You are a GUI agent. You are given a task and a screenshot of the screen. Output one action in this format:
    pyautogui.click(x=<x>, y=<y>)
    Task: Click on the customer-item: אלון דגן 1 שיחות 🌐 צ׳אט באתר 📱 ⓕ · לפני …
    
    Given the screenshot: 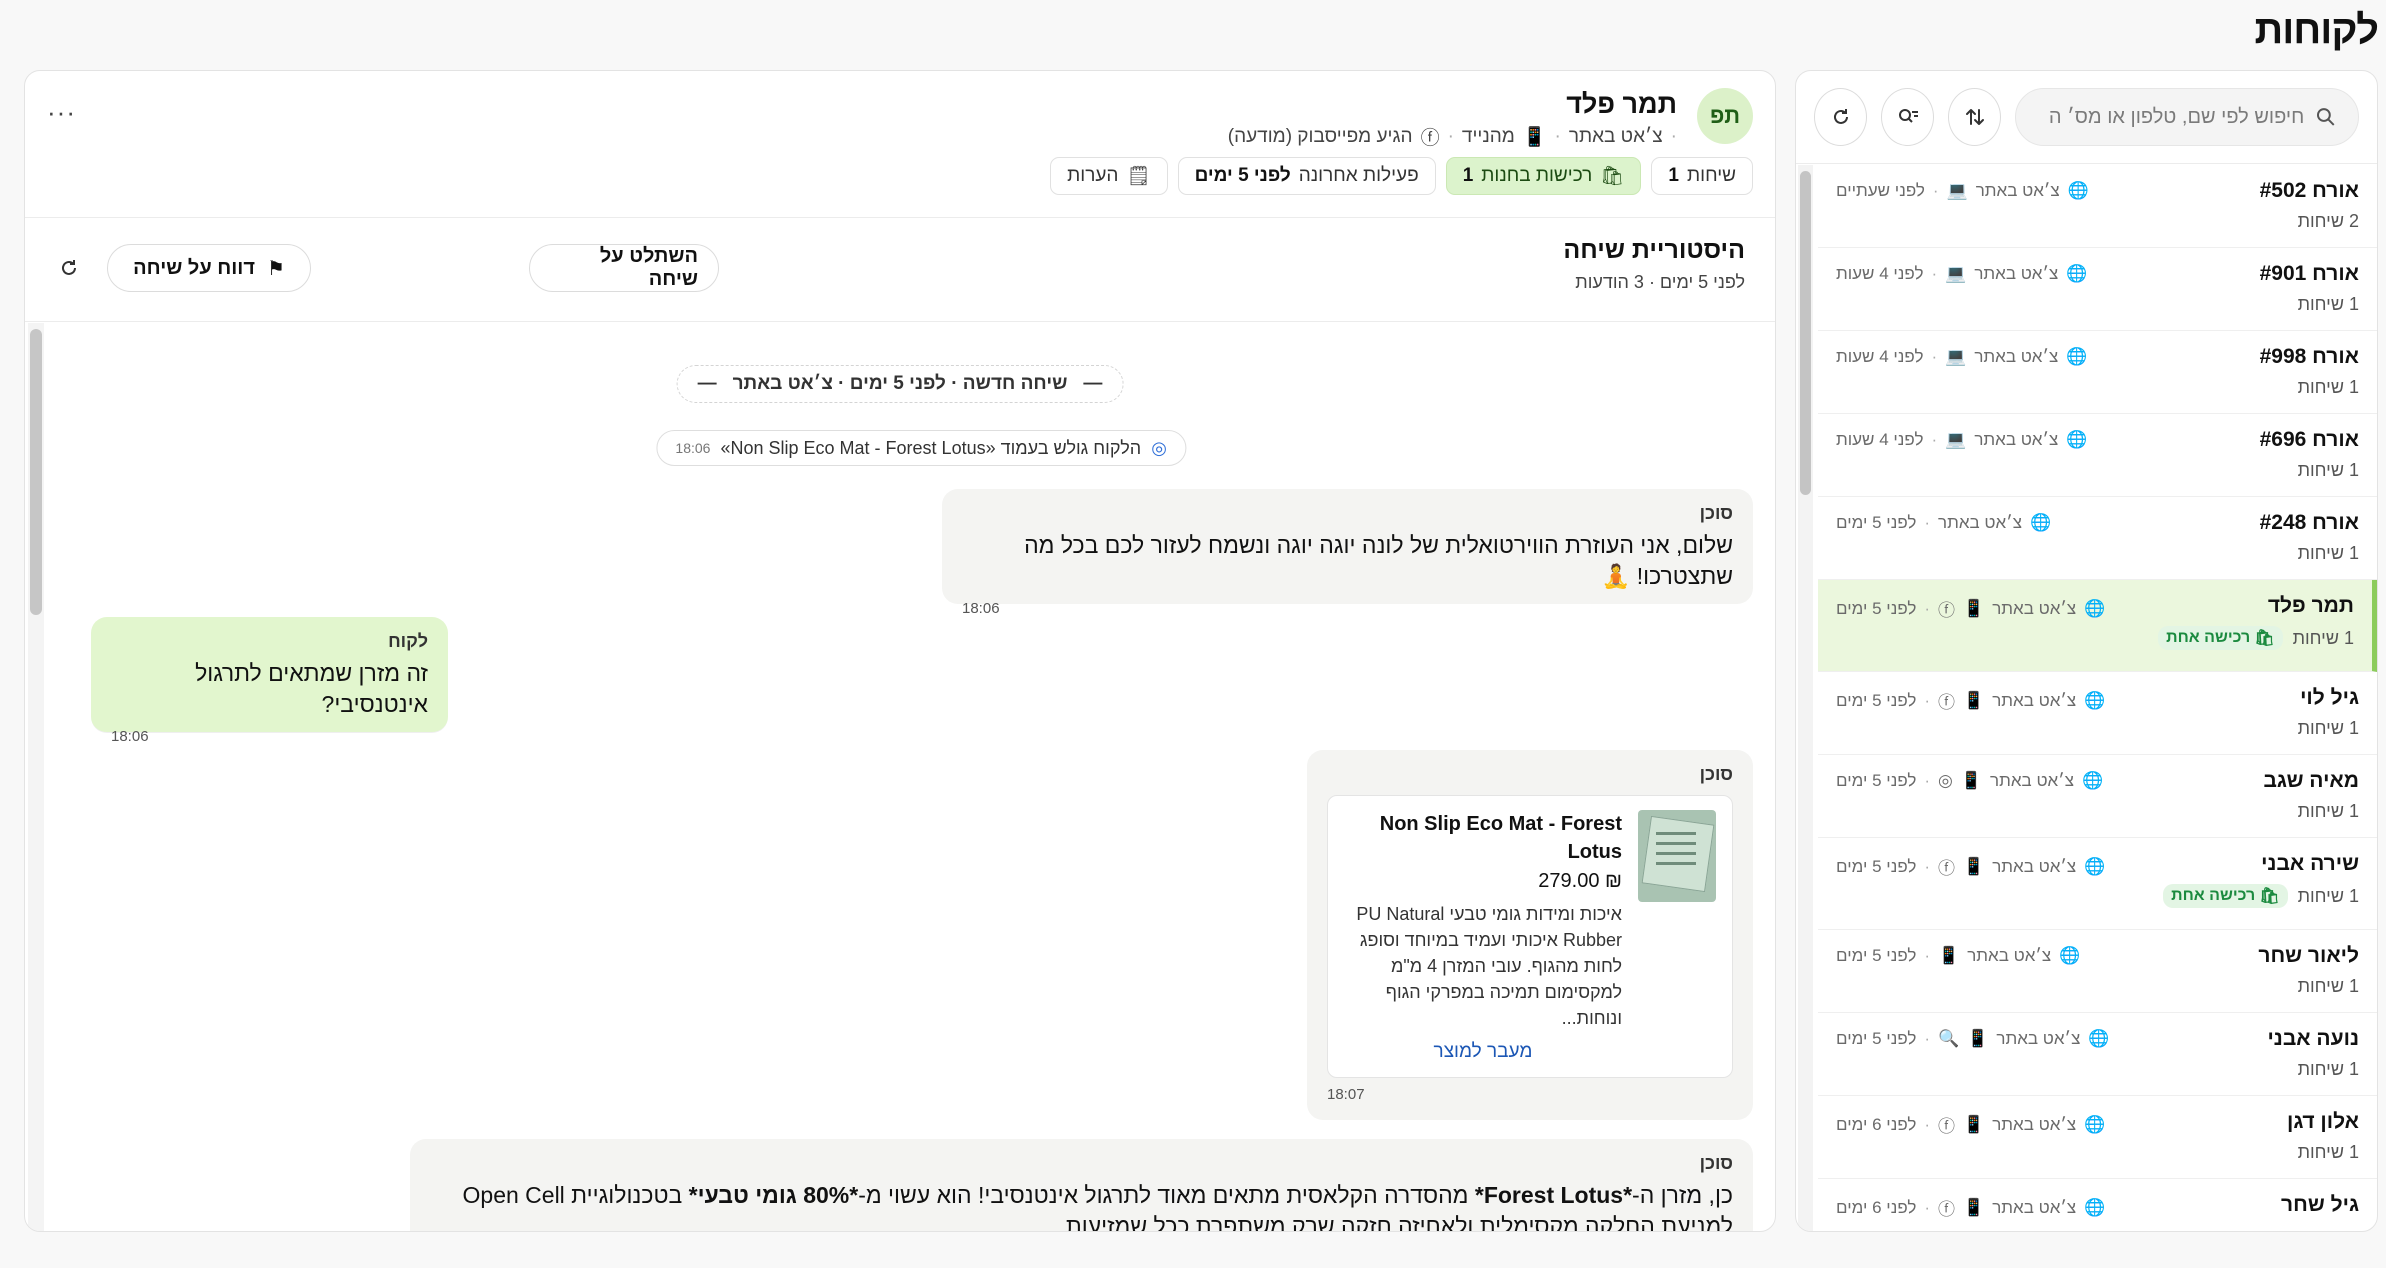 What is the action you would take?
    pyautogui.click(x=2097, y=1137)
    